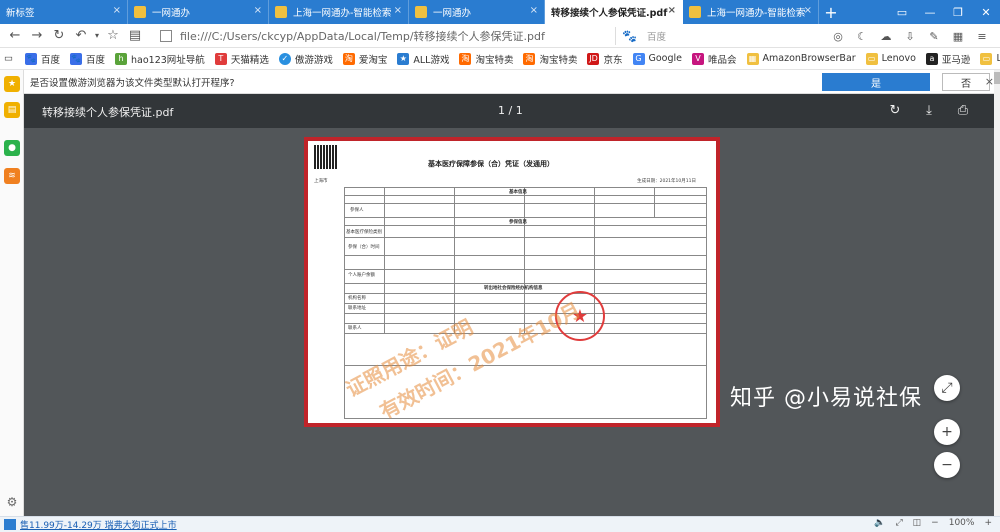  What do you see at coordinates (361, 275) in the screenshot?
I see `row-label: 个人账户余额` at bounding box center [361, 275].